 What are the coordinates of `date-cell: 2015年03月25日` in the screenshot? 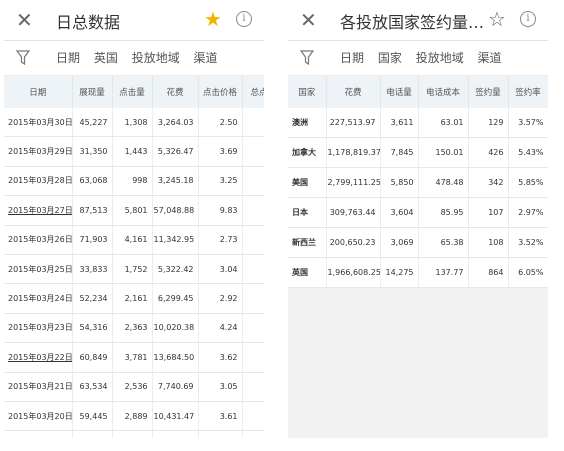 It's located at (38, 269).